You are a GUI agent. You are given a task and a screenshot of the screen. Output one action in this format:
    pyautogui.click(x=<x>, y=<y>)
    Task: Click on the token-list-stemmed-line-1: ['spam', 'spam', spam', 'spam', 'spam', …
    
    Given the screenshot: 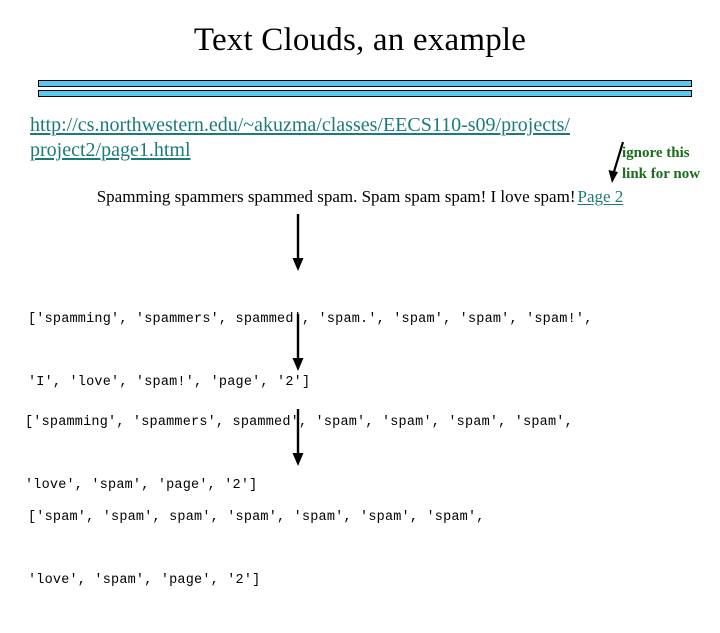 What is the action you would take?
    pyautogui.click(x=256, y=517)
    